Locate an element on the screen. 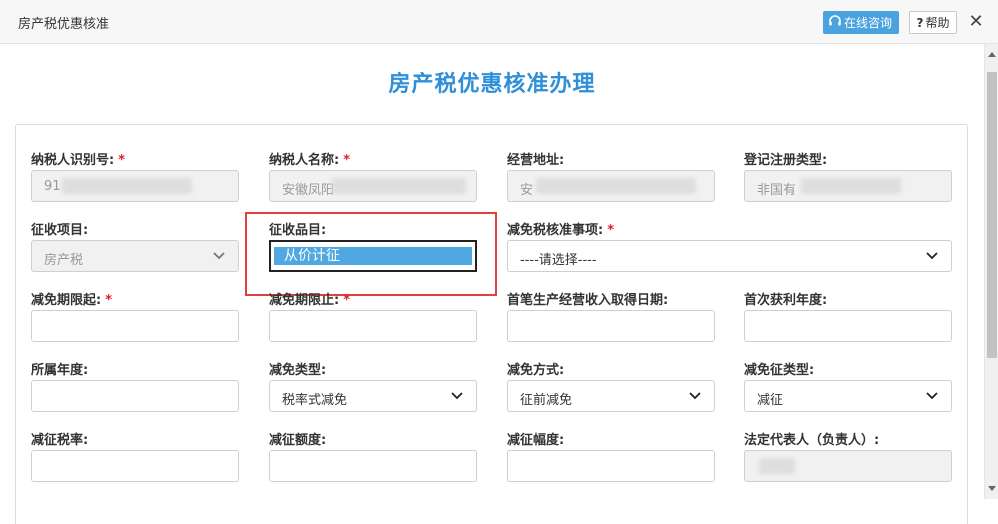 The height and width of the screenshot is (524, 998). first-income-date-label: 首笔生产经营收入取得日期: is located at coordinates (588, 300).